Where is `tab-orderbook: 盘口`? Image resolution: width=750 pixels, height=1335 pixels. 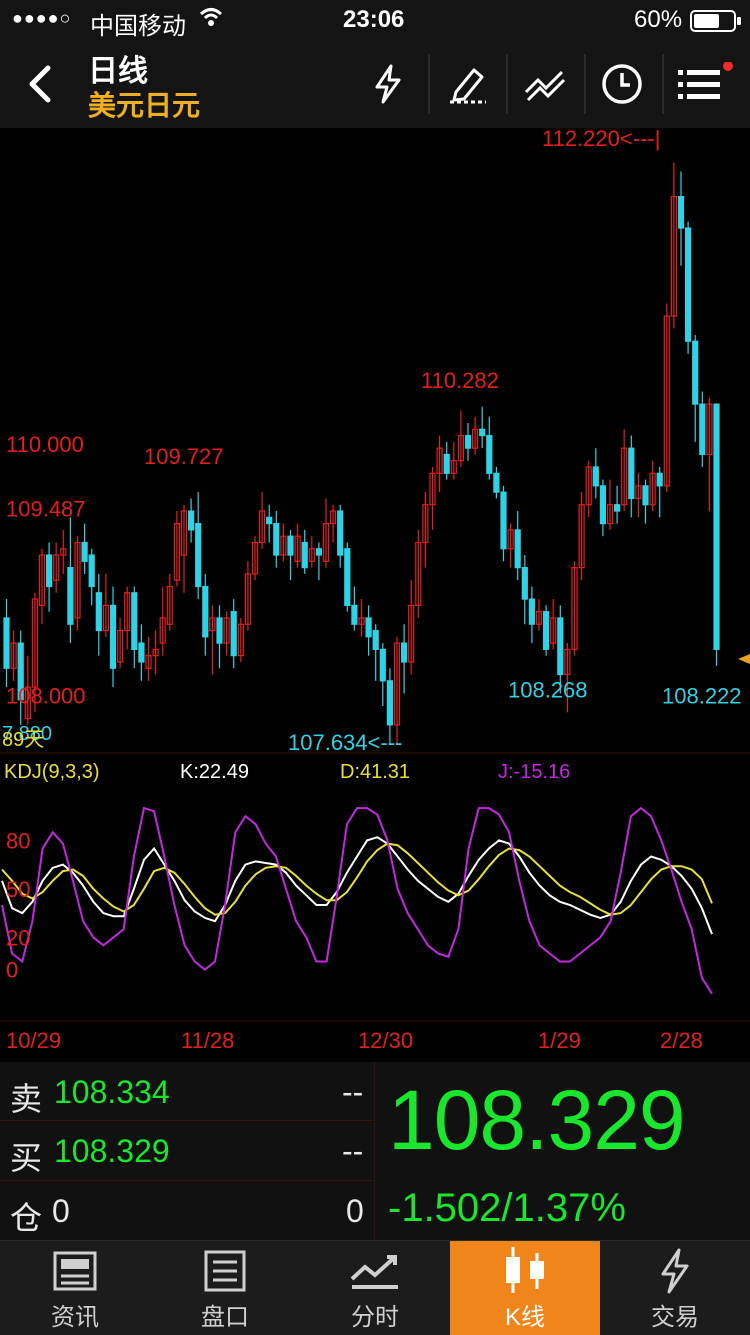 tab-orderbook: 盘口 is located at coordinates (225, 1288).